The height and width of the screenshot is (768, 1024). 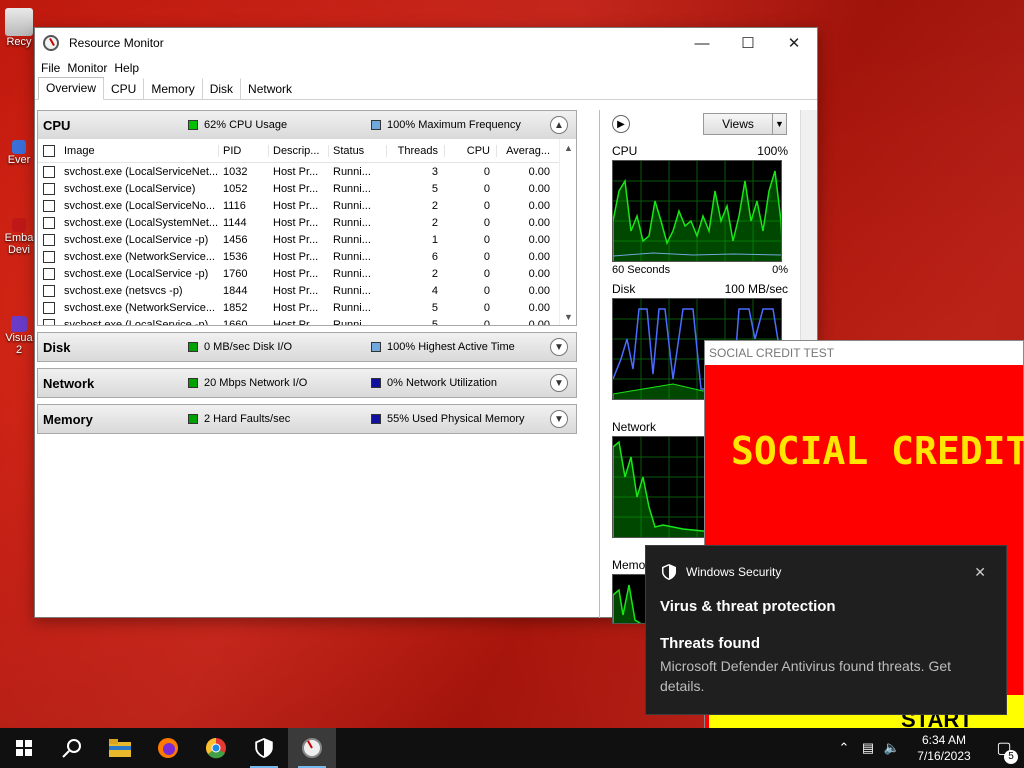 I want to click on taskbar-resource-monitor, so click(x=312, y=748).